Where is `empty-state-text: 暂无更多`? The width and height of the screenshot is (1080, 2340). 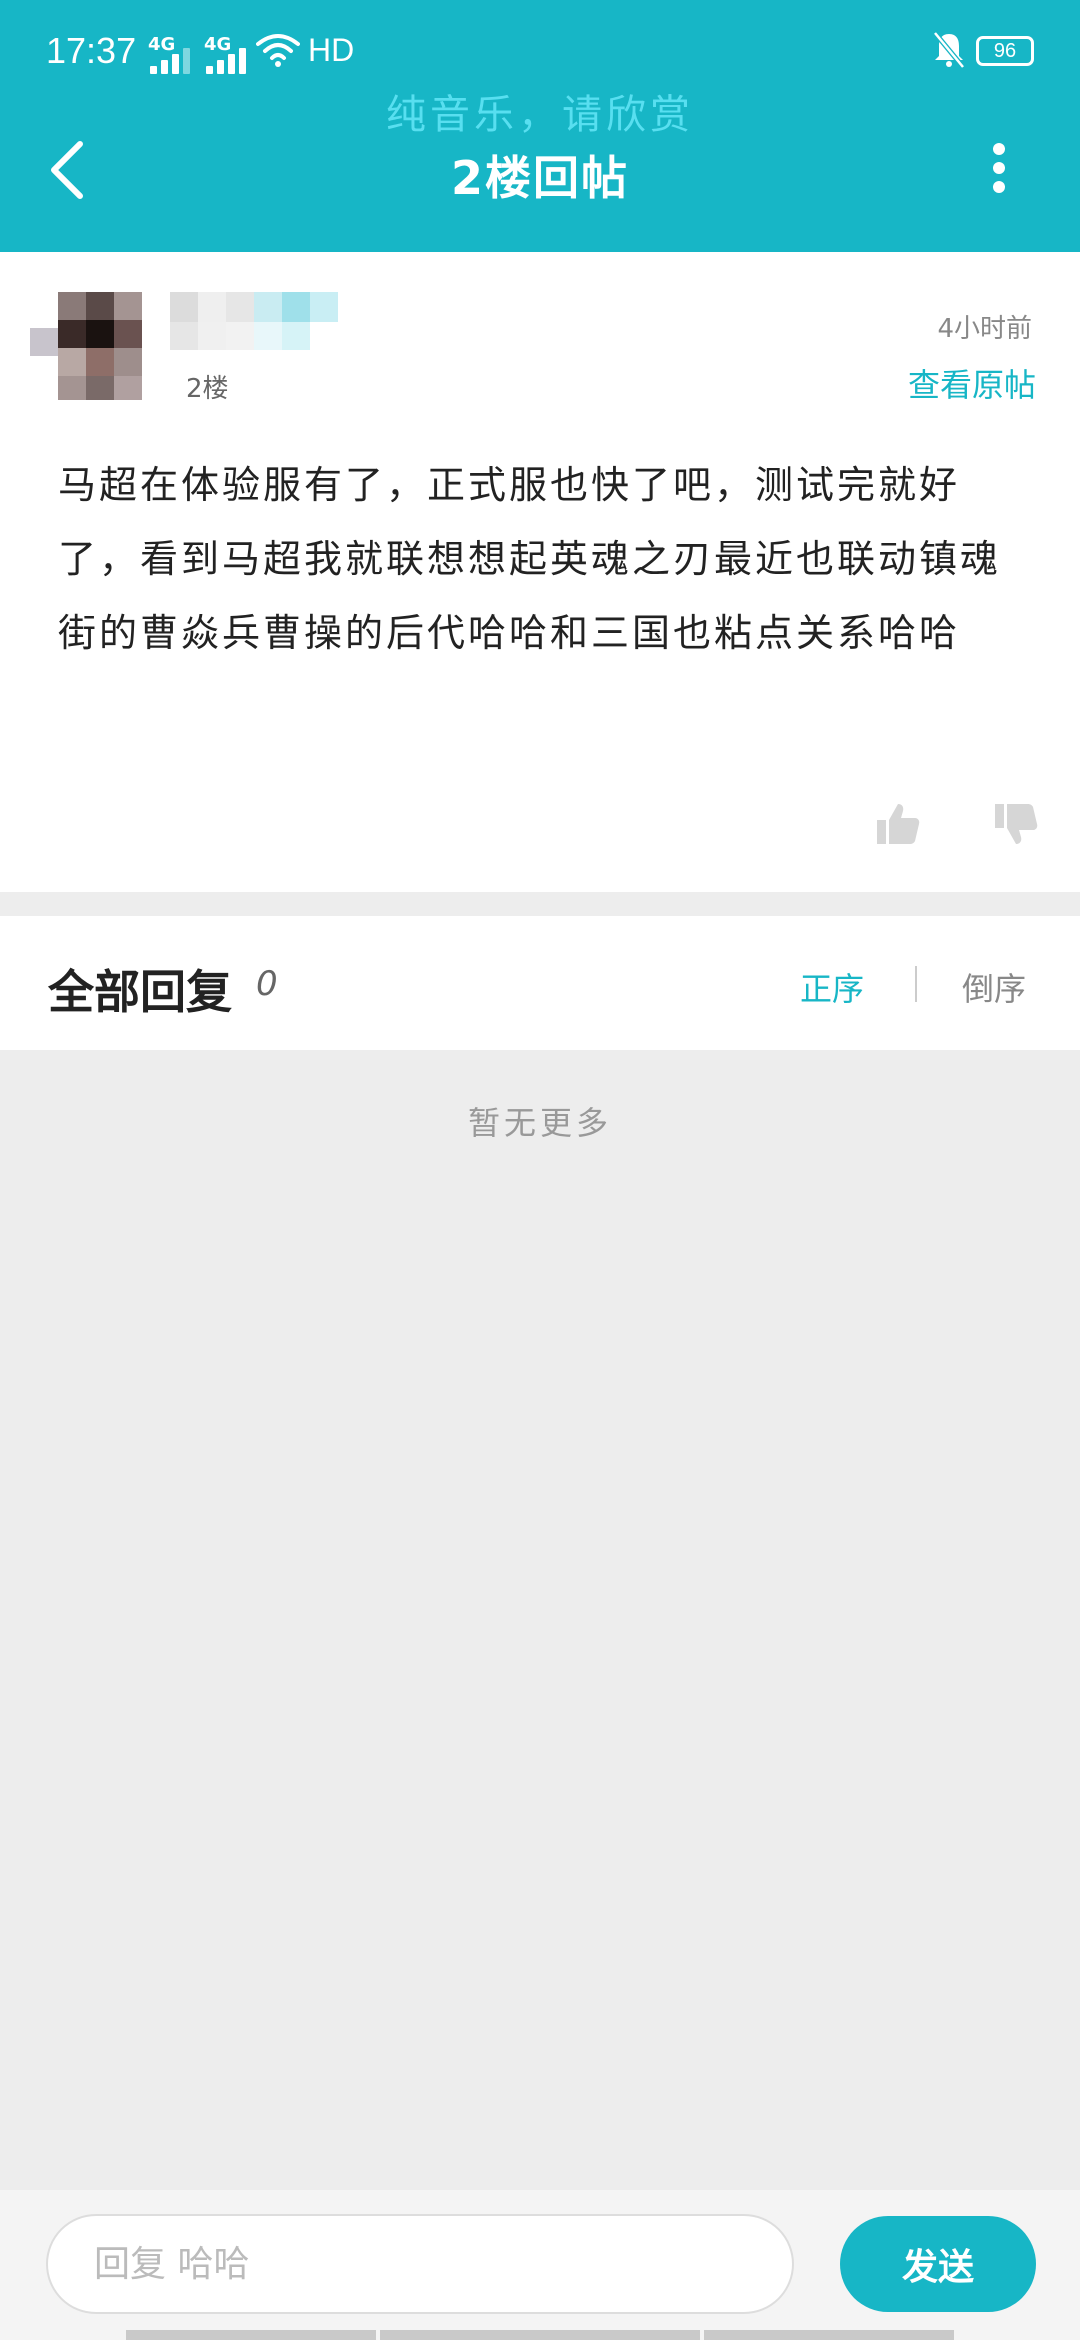
empty-state-text: 暂无更多 is located at coordinates (539, 1123).